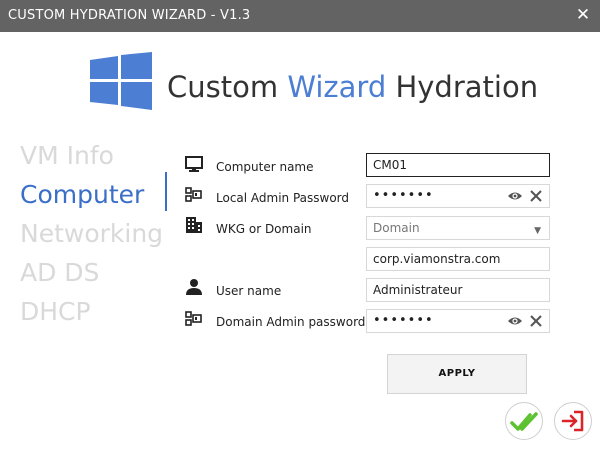 The image size is (600, 450). I want to click on active-nav-indicator, so click(166, 191).